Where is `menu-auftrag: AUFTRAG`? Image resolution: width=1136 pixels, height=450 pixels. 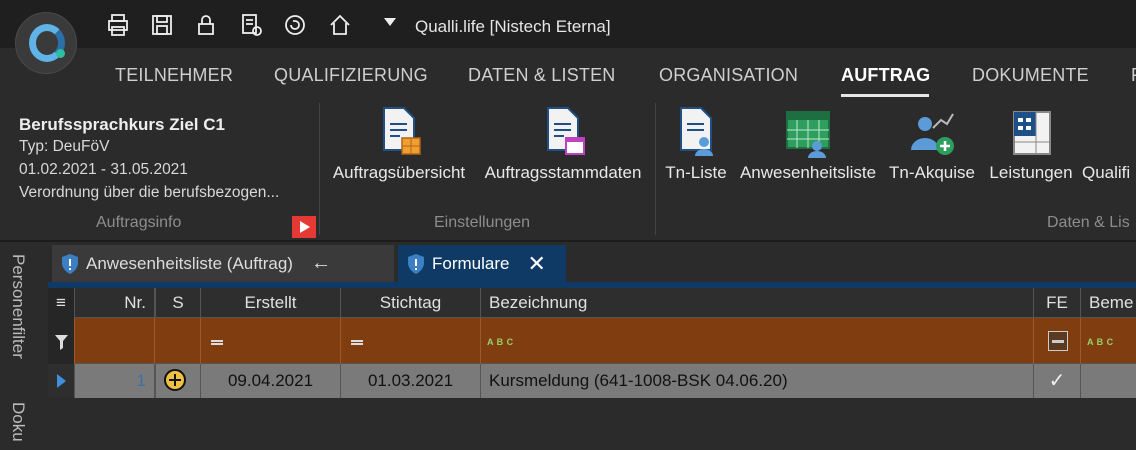 menu-auftrag: AUFTRAG is located at coordinates (885, 75).